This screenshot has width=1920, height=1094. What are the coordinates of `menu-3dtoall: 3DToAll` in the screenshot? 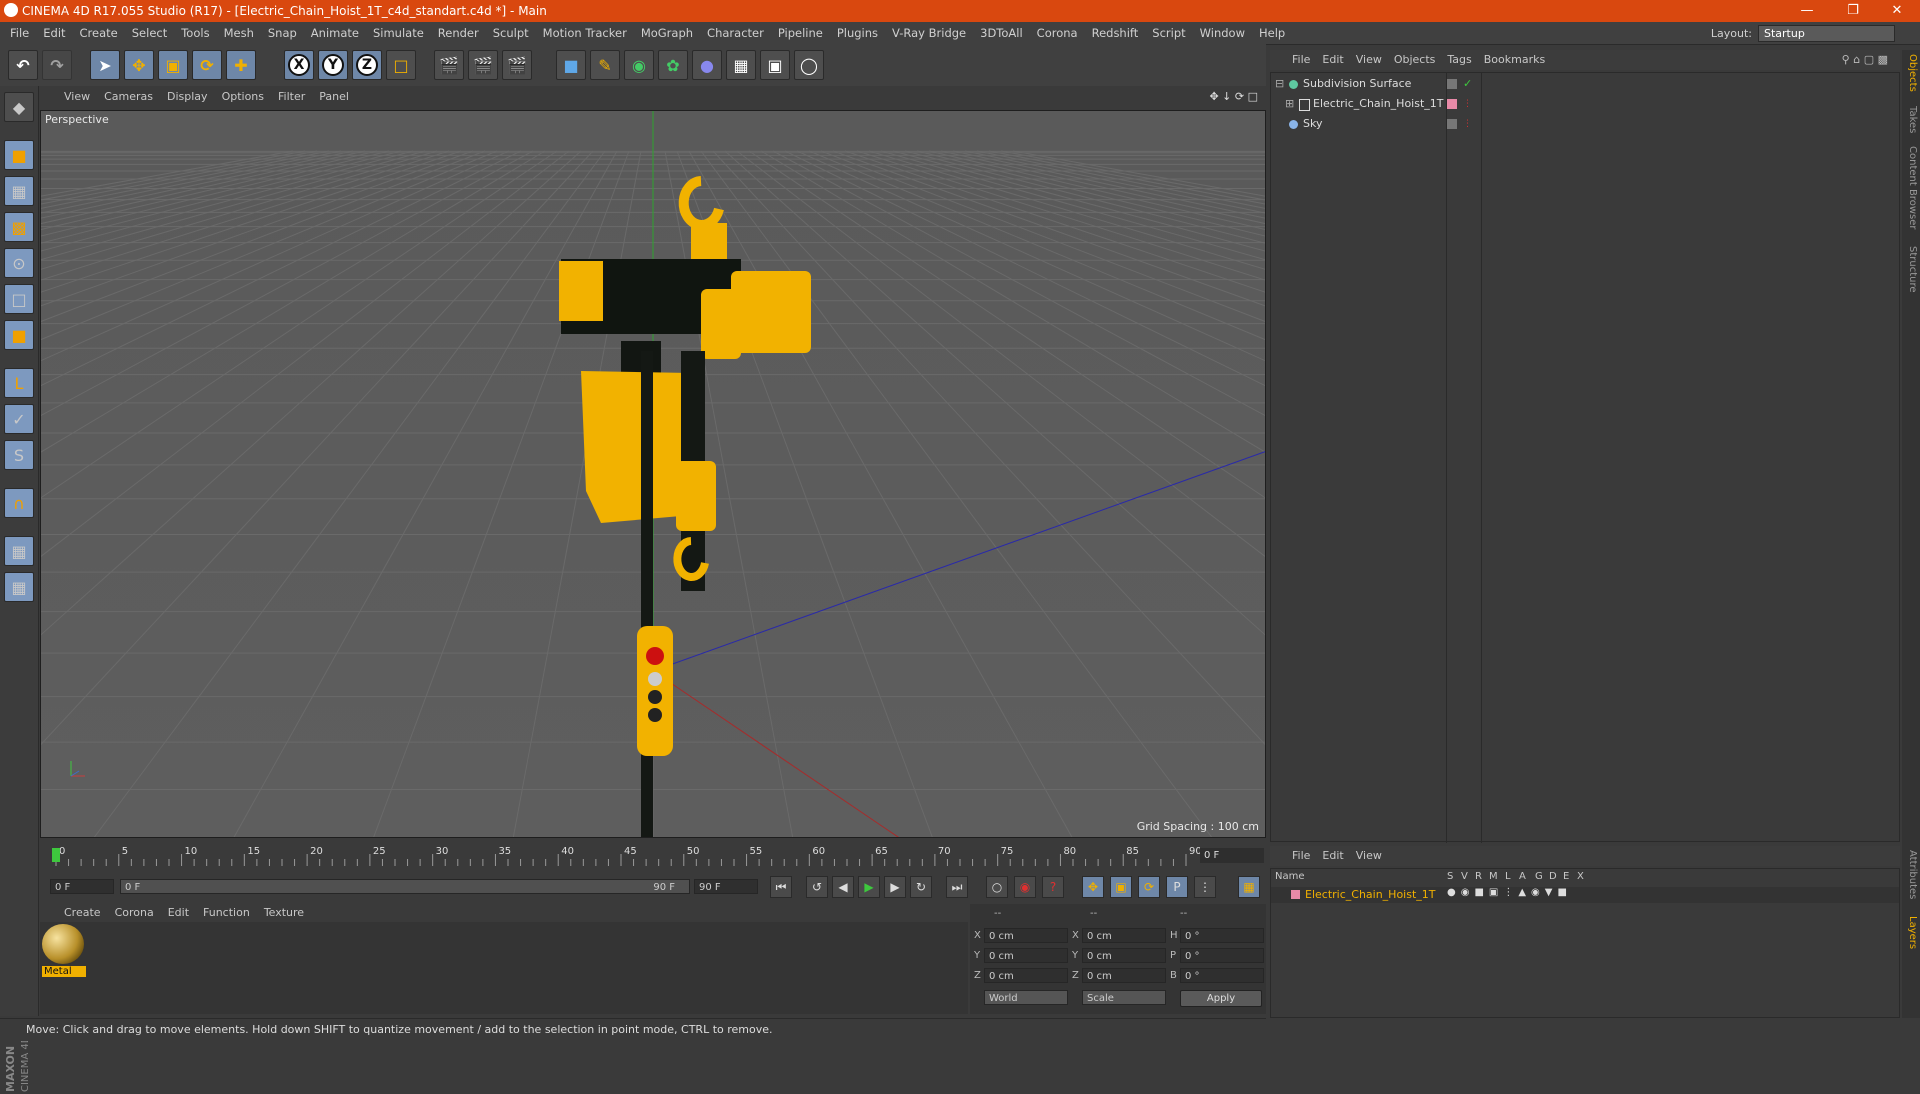 It's located at (1001, 33).